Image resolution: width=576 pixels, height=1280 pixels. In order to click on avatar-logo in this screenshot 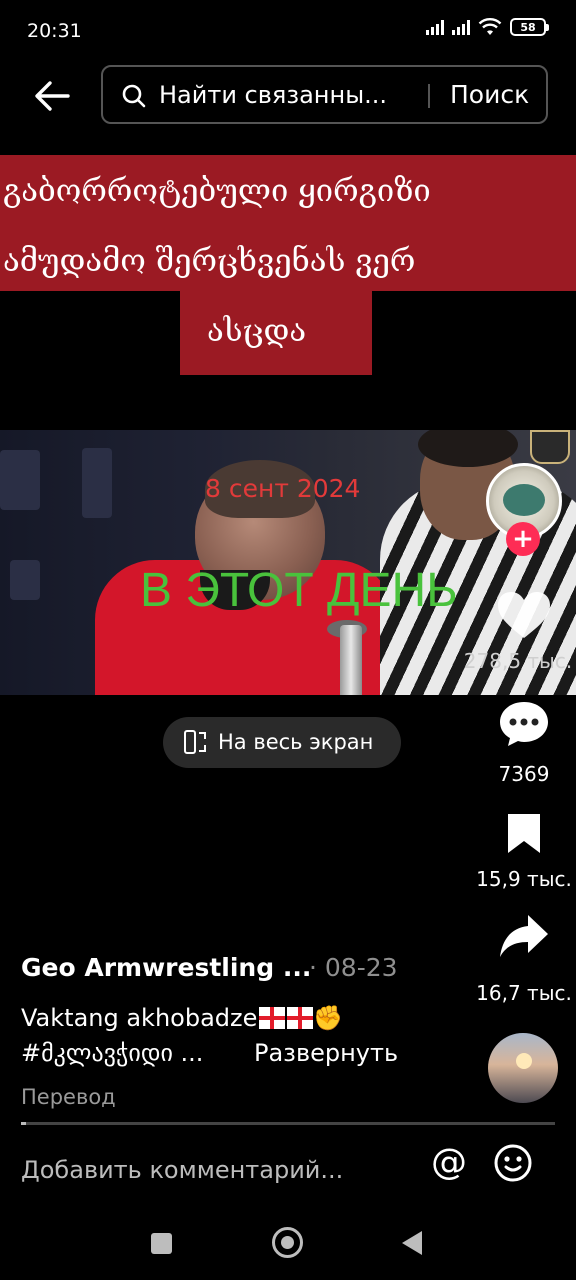, I will do `click(524, 500)`.